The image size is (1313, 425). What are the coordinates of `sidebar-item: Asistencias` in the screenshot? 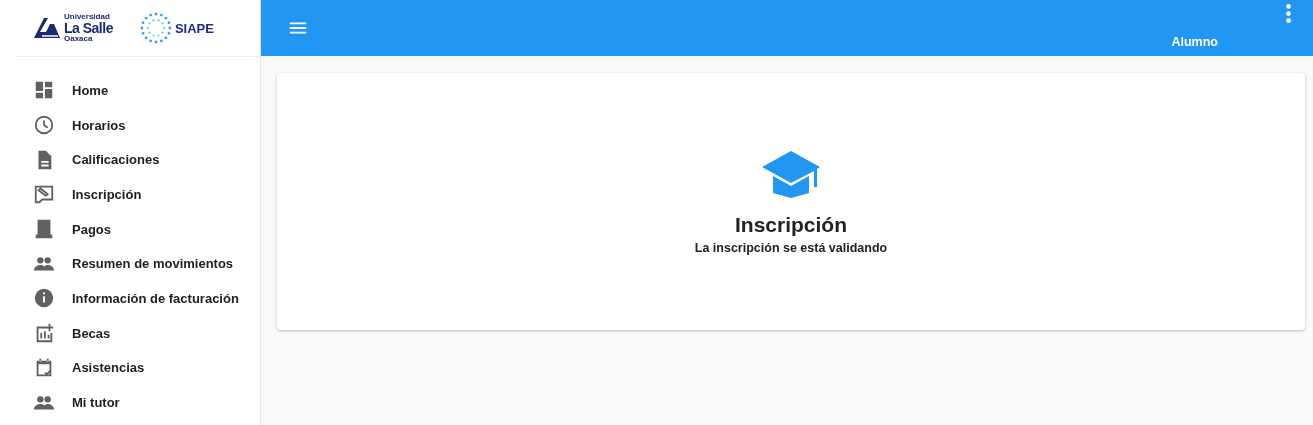 It's located at (130, 368).